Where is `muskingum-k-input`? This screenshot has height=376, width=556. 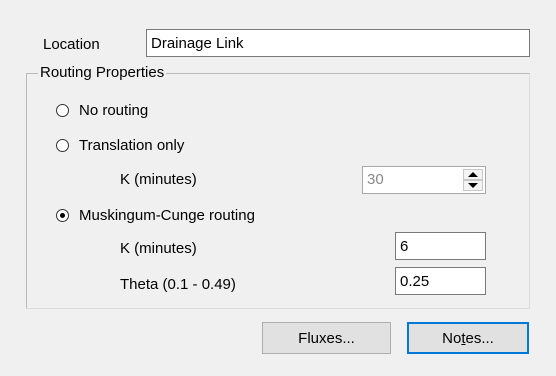
muskingum-k-input is located at coordinates (440, 246).